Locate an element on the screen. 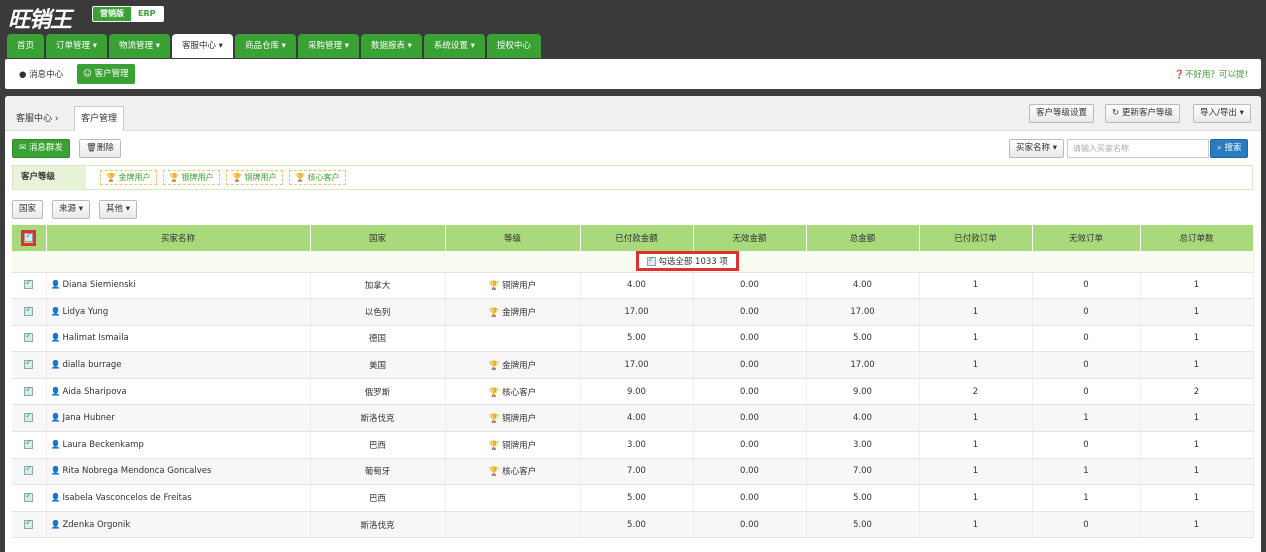 The image size is (1266, 552). level-core: 🏆 核心客户 is located at coordinates (317, 177).